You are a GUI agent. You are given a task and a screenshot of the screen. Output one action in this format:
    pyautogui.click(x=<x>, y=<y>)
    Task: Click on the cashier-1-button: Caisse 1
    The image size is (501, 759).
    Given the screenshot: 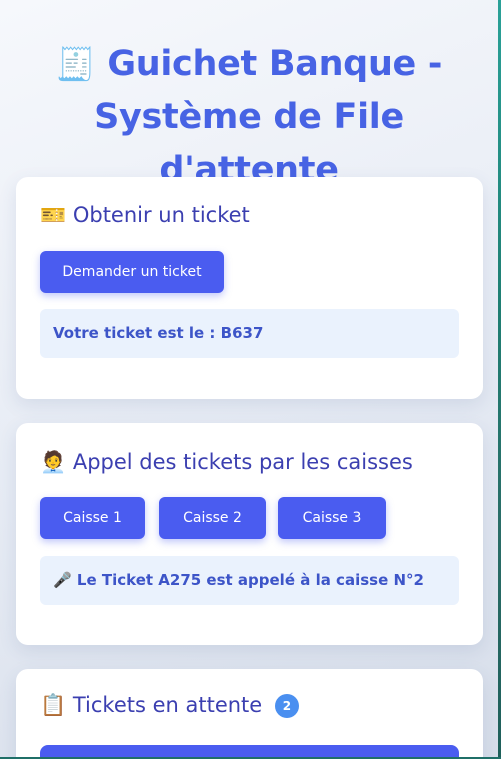 What is the action you would take?
    pyautogui.click(x=92, y=518)
    